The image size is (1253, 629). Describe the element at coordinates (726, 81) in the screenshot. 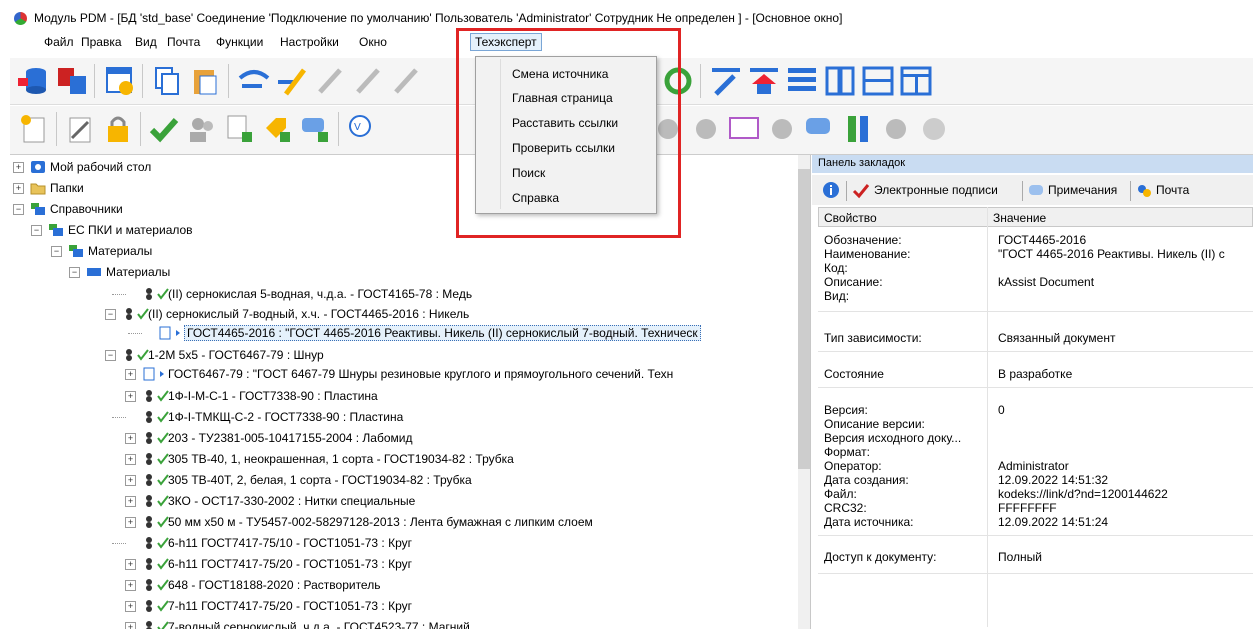

I see `arrow-up-right-icon` at that location.